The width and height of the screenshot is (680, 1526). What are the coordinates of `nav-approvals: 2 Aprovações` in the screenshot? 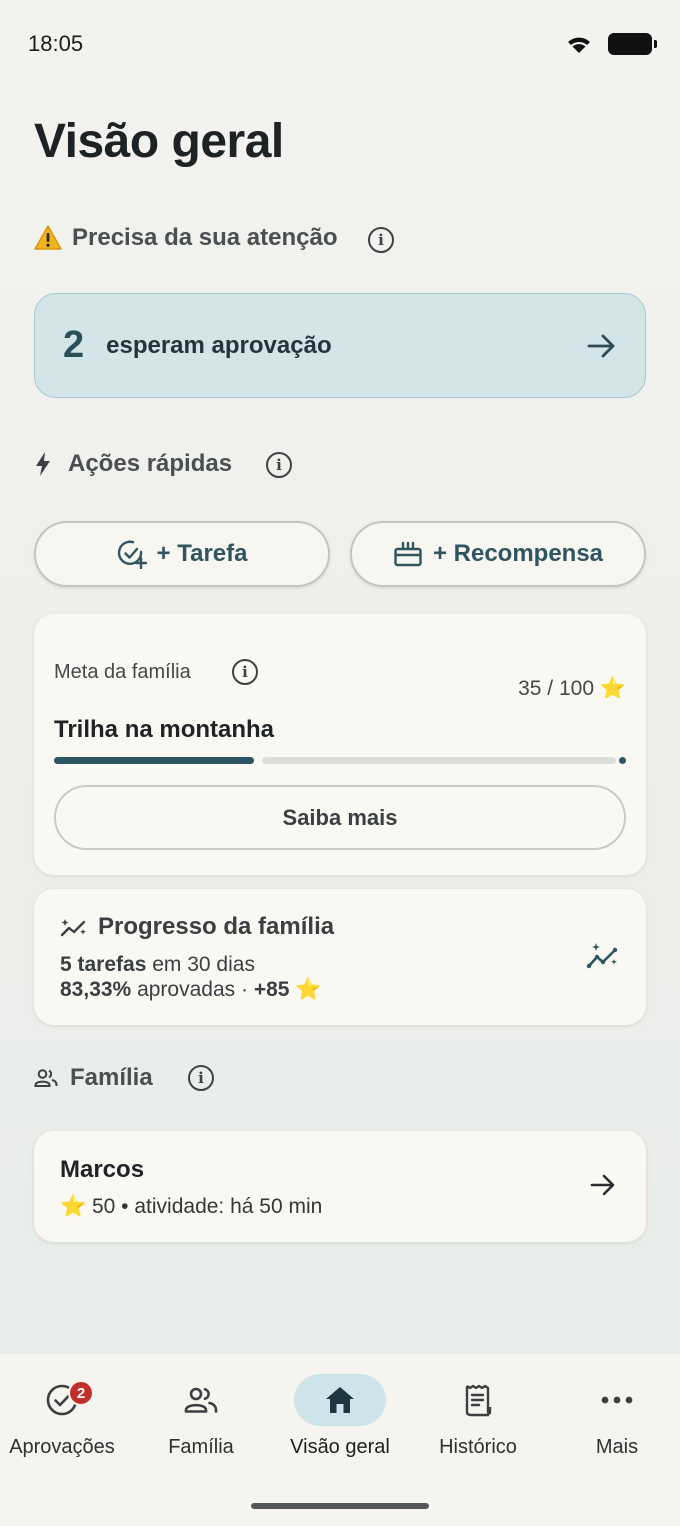 It's located at (65, 1424).